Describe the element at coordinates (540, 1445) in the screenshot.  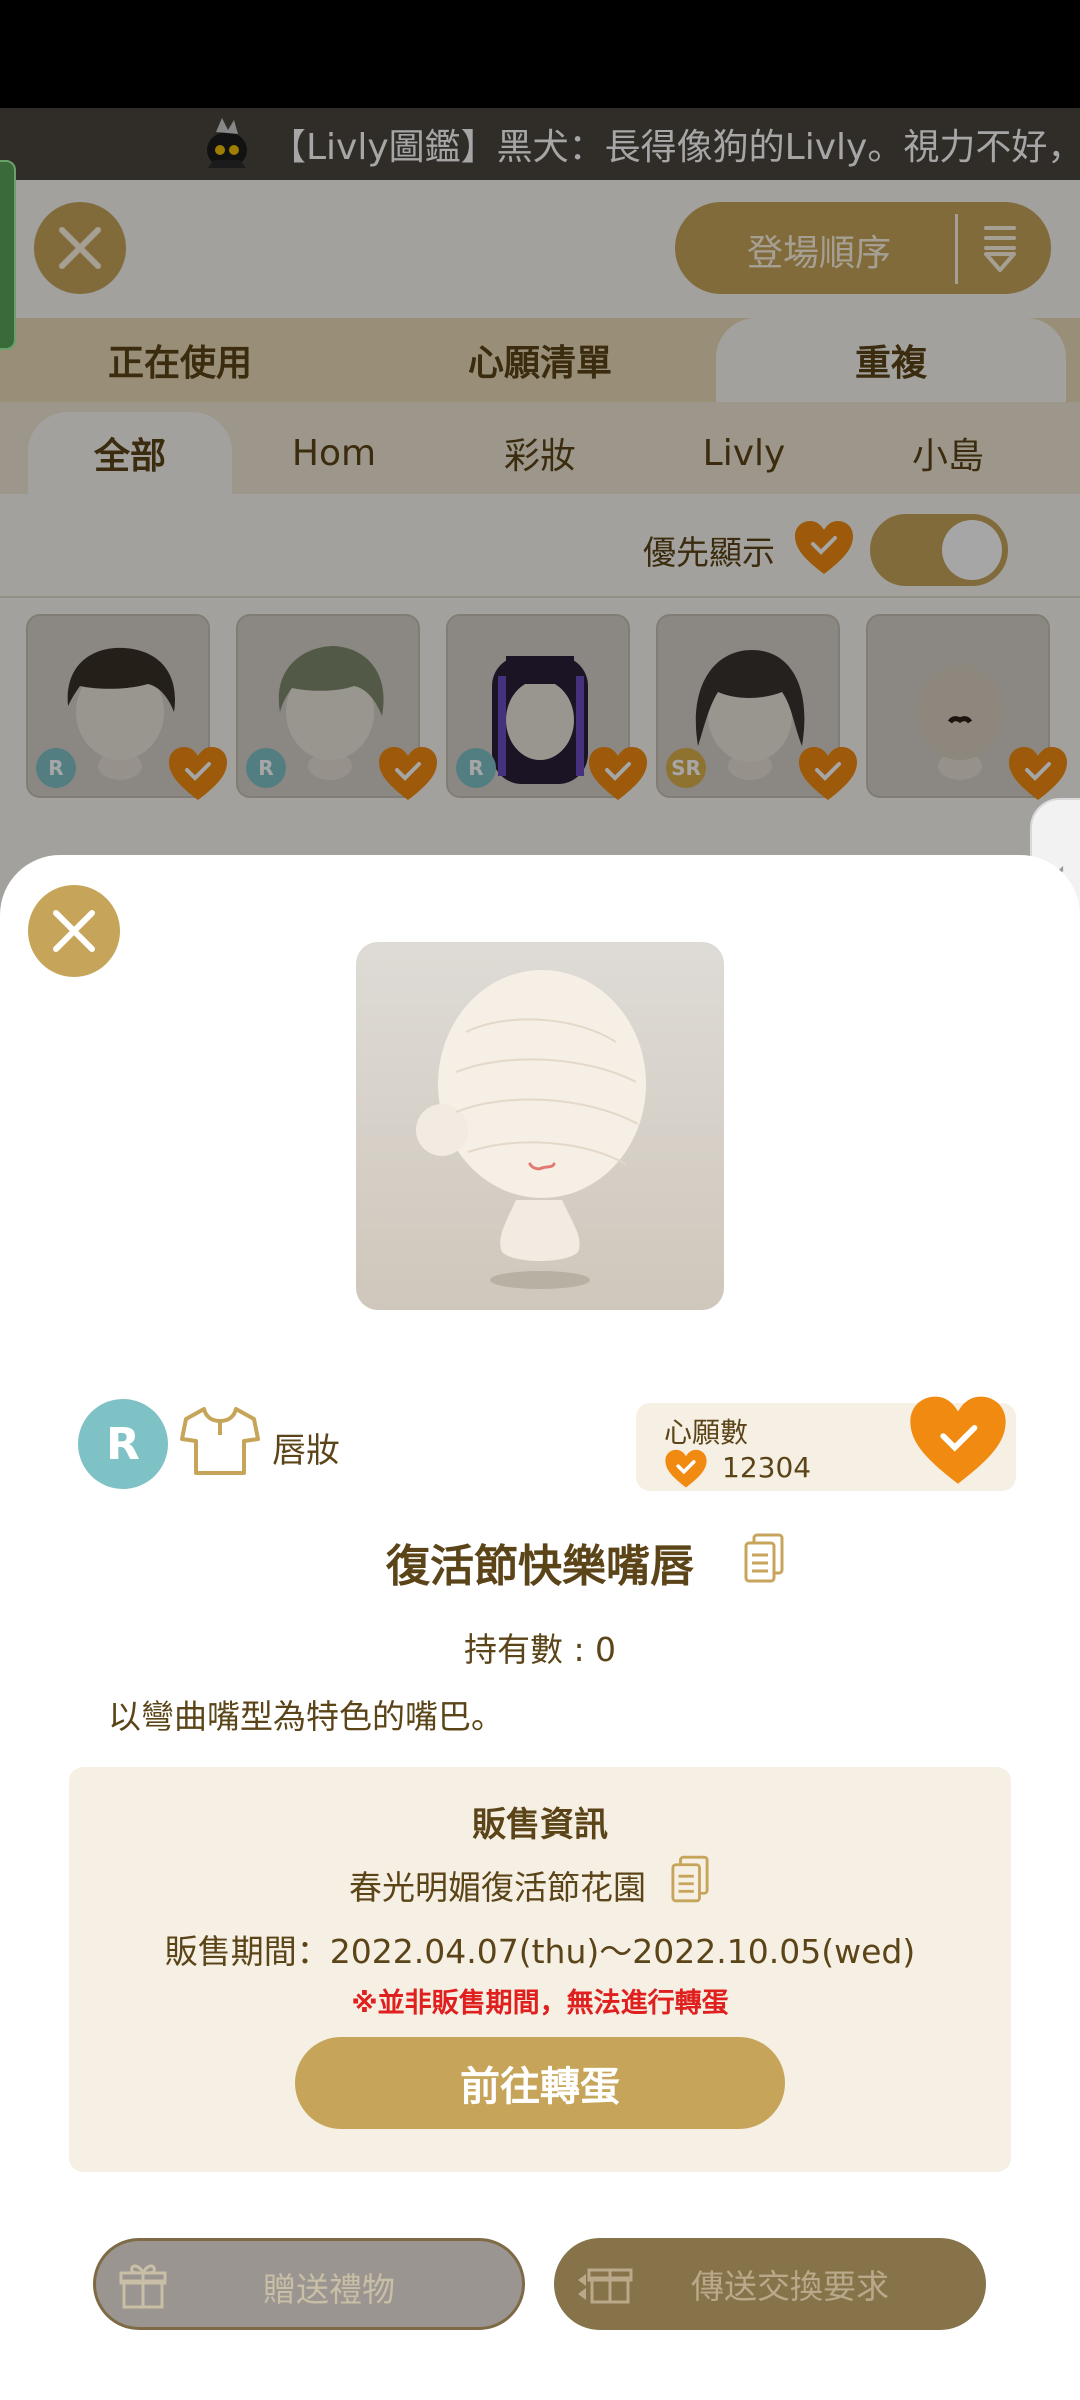
I see `item-info-row: R 唇妝 心願數 12304` at that location.